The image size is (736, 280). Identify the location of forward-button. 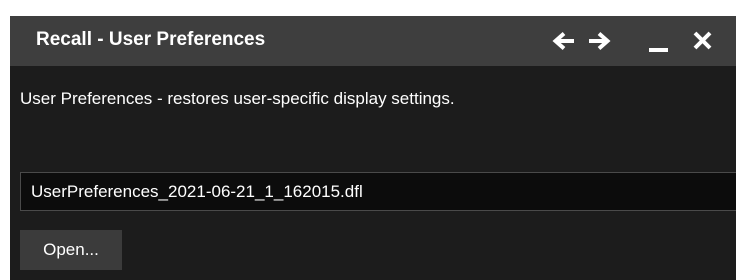
(599, 41).